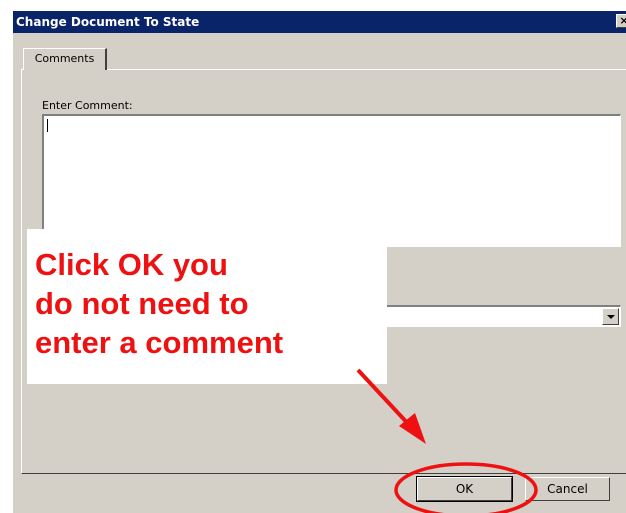 The image size is (626, 513). What do you see at coordinates (131, 264) in the screenshot?
I see `callout-line: Click OK you` at bounding box center [131, 264].